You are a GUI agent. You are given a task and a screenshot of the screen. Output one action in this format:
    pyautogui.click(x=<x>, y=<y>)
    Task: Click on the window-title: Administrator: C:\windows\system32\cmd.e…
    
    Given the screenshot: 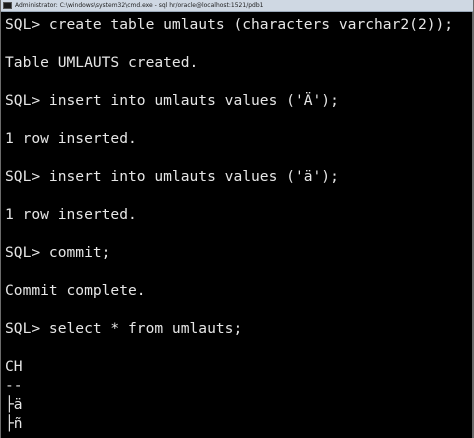 What is the action you would take?
    pyautogui.click(x=139, y=5)
    